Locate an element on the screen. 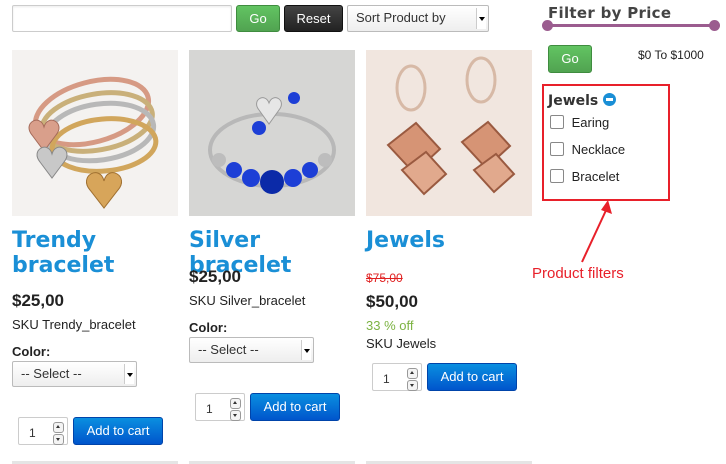 The height and width of the screenshot is (464, 726). earring-image is located at coordinates (449, 133).